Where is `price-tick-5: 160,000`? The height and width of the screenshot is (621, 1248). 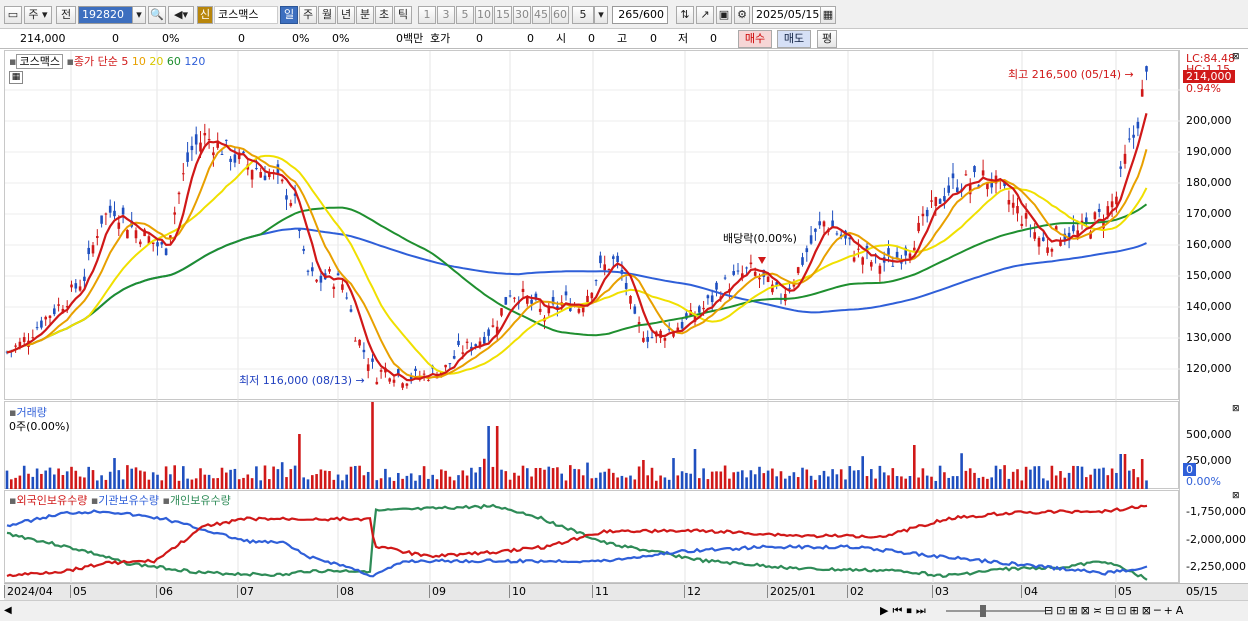
price-tick-5: 160,000 is located at coordinates (1209, 244).